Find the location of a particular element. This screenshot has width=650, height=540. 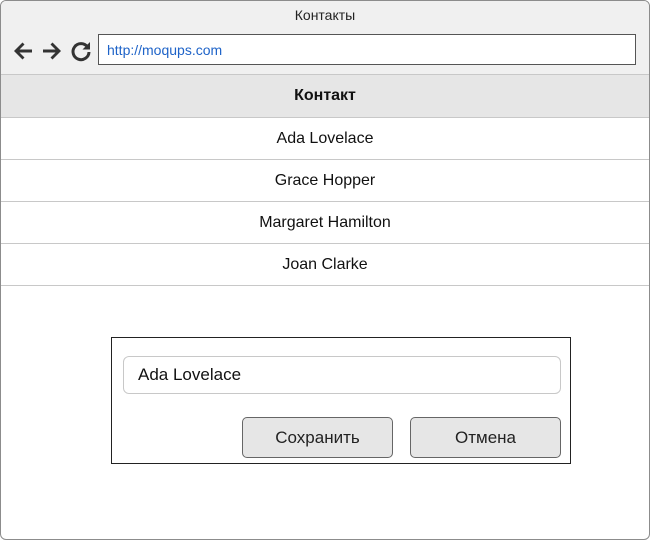

arrow-right-icon is located at coordinates (52, 51).